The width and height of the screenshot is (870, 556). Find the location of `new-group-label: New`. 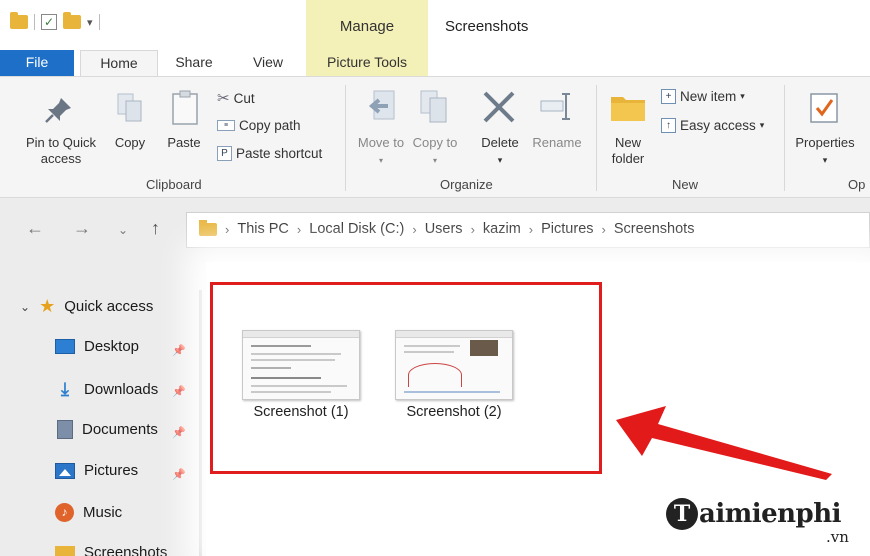

new-group-label: New is located at coordinates (685, 184).